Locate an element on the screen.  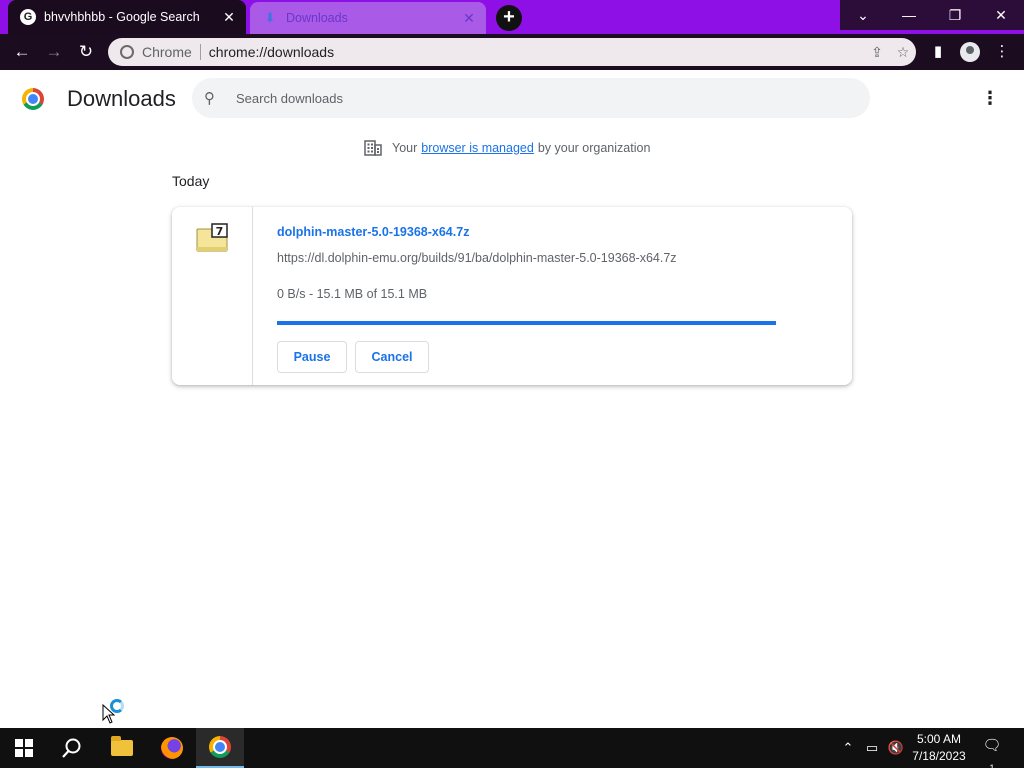
clock: 5:00 AM 7/18/2023 is located at coordinates (939, 748).